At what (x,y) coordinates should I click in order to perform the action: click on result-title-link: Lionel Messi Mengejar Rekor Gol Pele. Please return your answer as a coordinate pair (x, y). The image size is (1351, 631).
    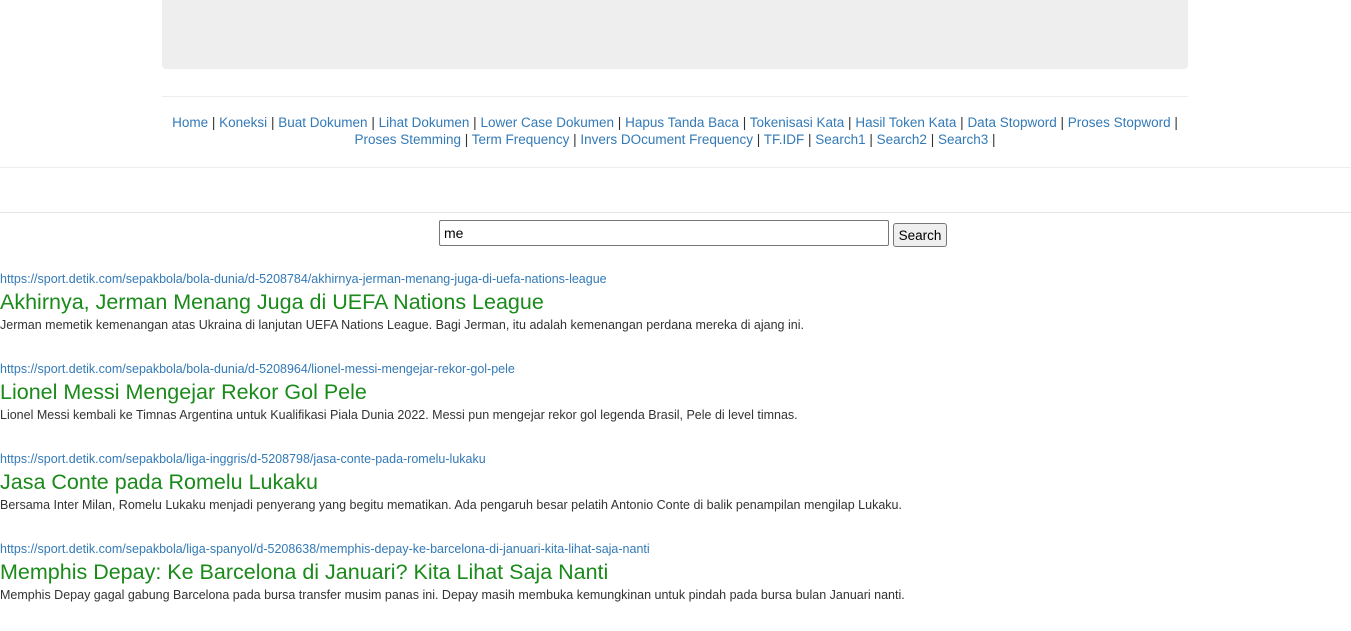
    Looking at the image, I should click on (650, 392).